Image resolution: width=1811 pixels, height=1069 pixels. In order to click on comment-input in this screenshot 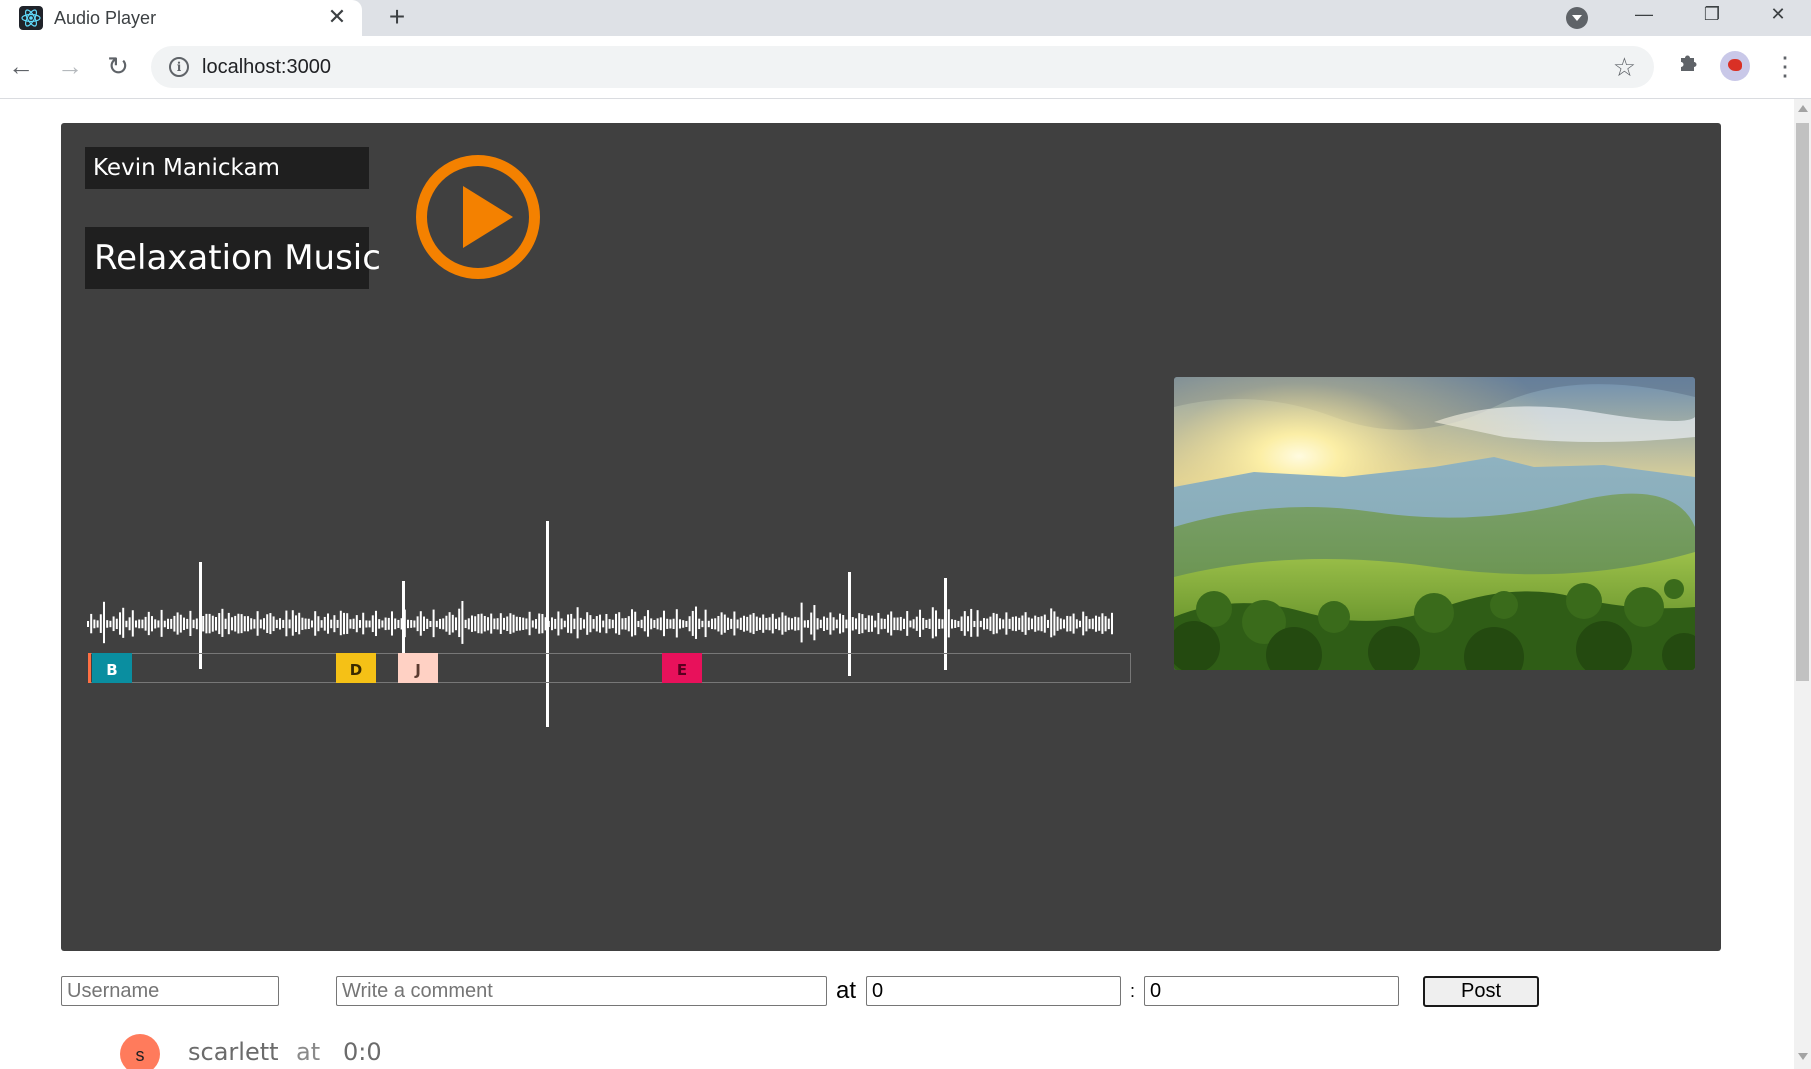, I will do `click(581, 991)`.